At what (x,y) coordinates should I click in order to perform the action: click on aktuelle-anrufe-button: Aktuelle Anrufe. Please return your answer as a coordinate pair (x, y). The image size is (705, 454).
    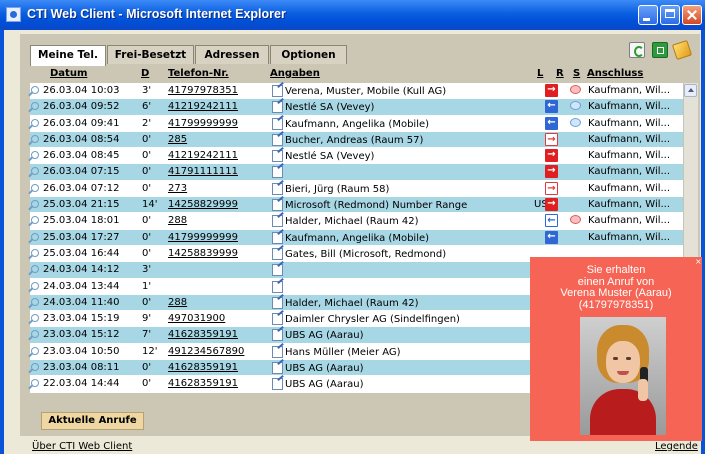
    Looking at the image, I should click on (92, 421).